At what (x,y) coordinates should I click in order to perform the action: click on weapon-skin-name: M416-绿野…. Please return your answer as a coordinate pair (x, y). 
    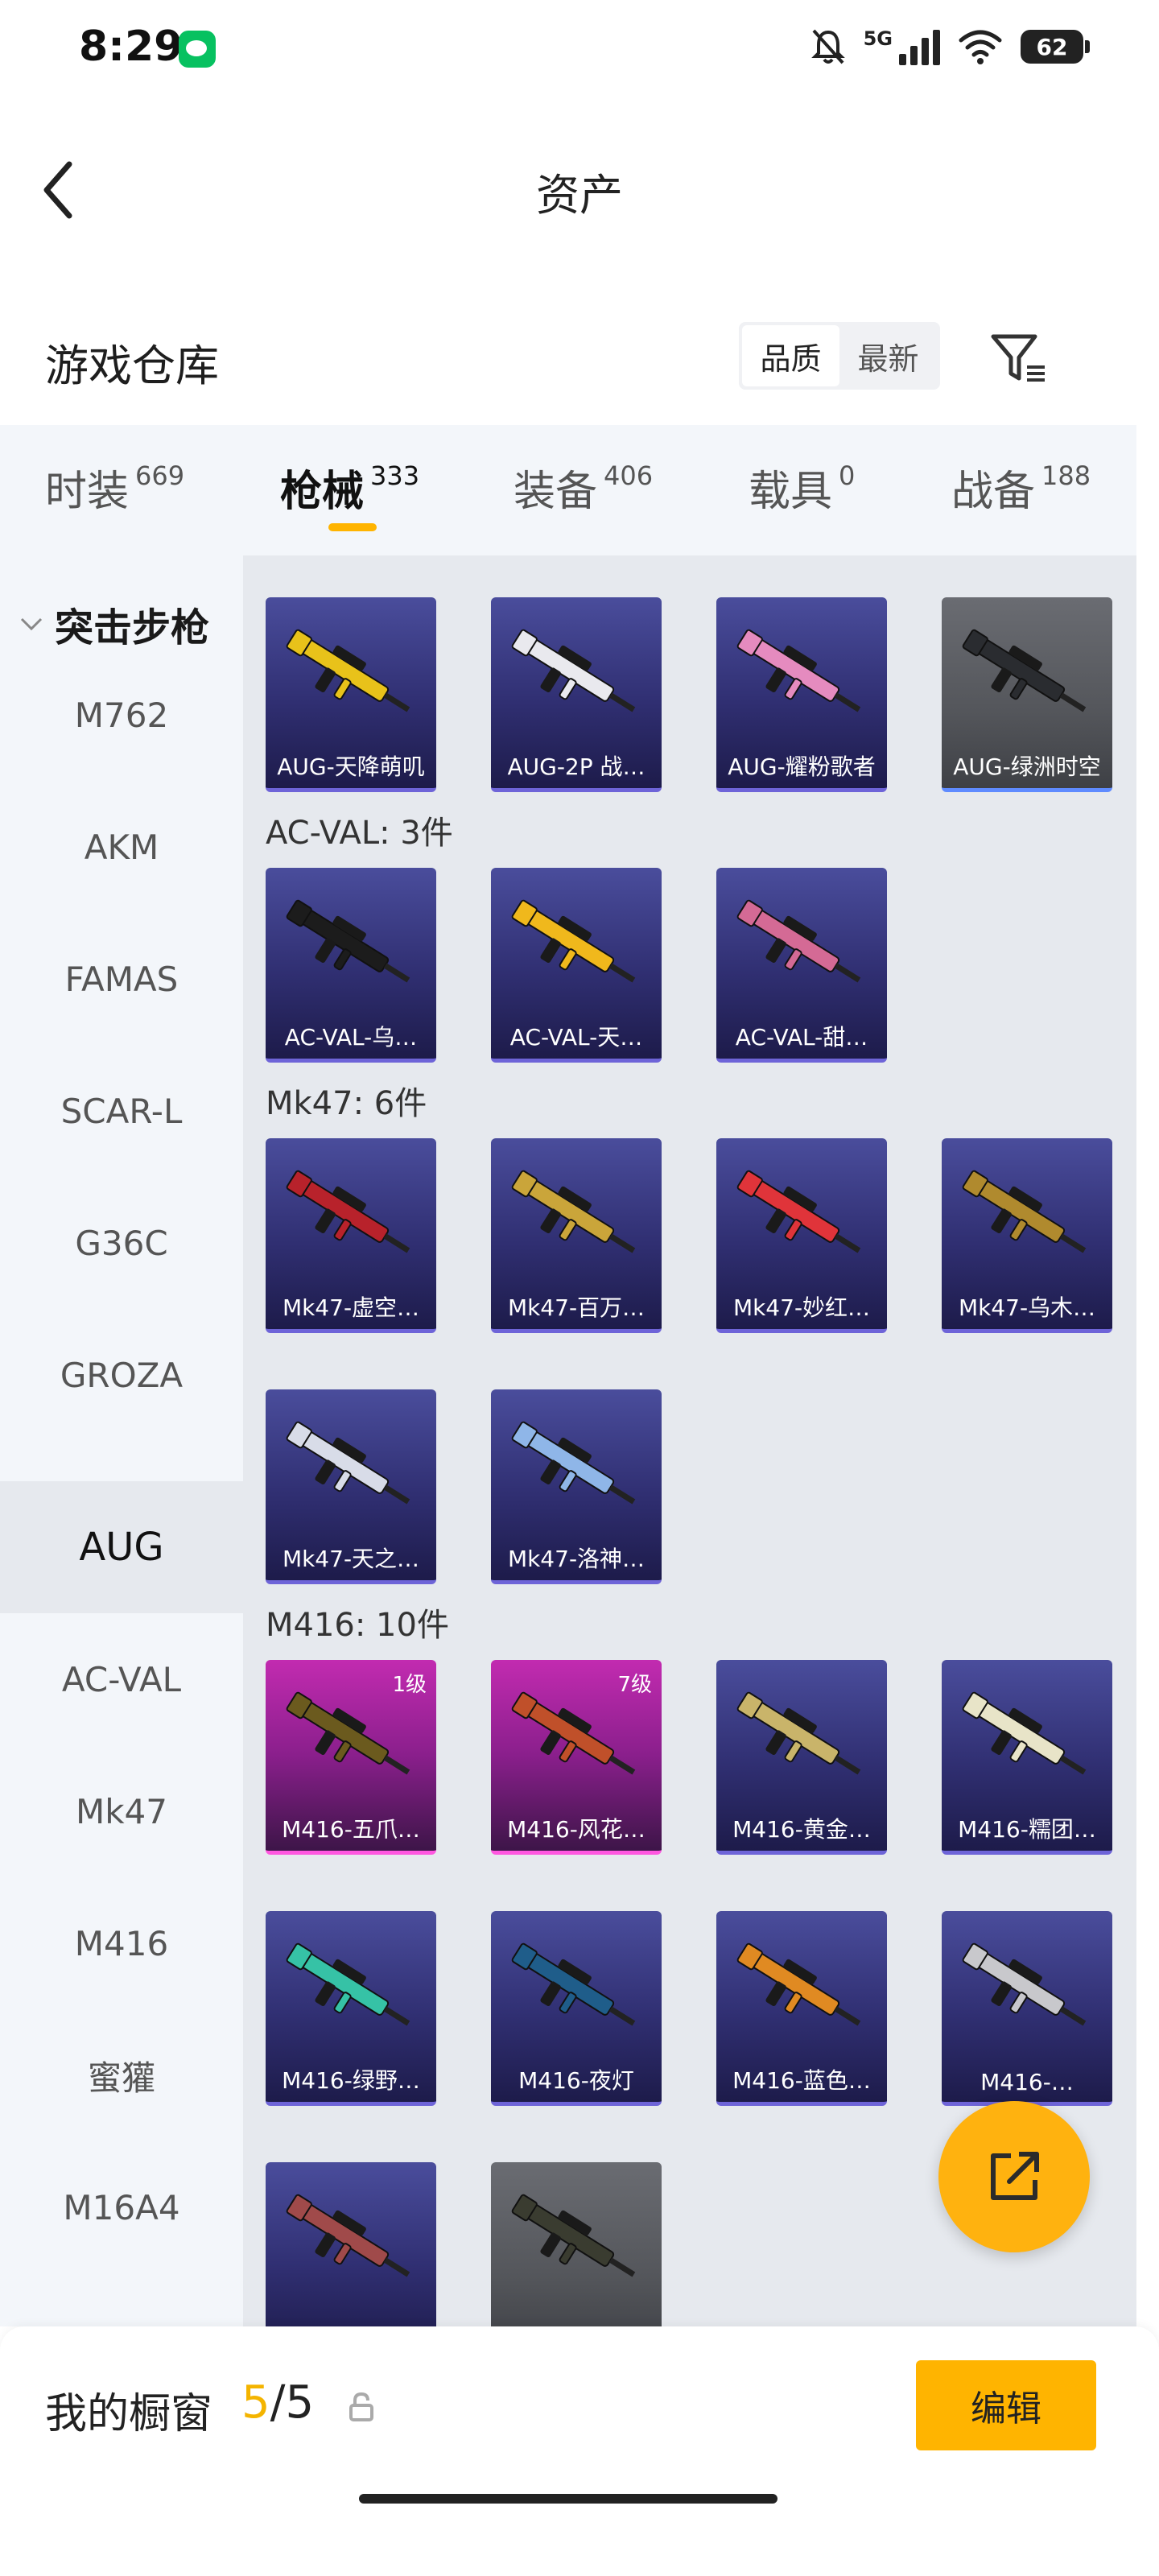
    Looking at the image, I should click on (351, 2080).